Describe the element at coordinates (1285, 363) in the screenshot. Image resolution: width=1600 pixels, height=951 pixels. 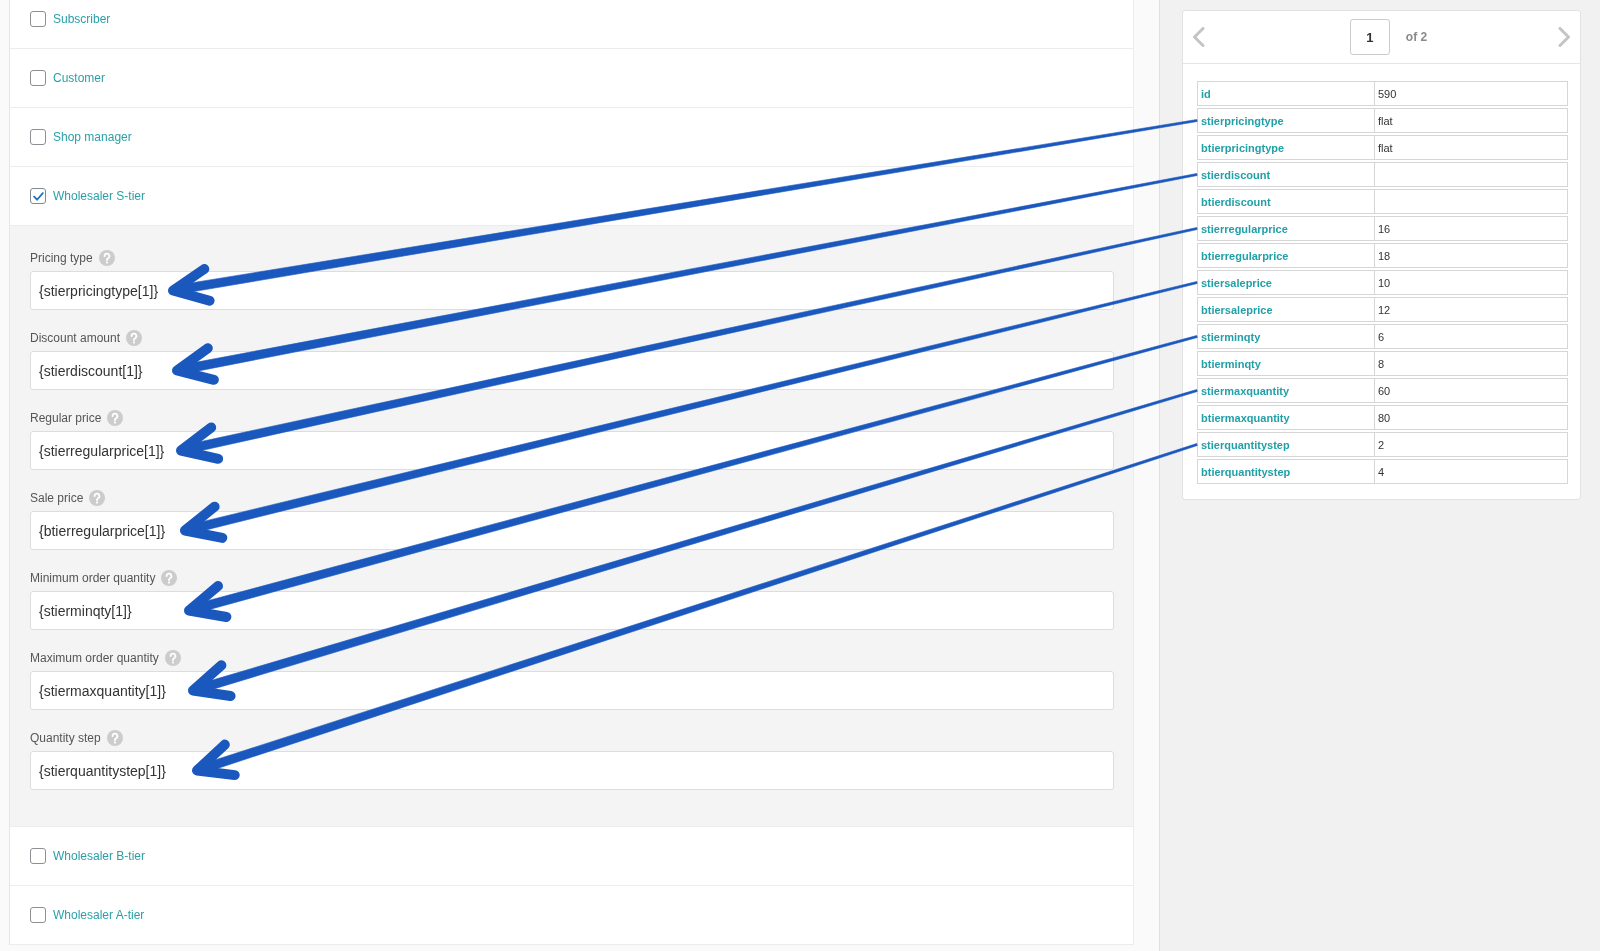
I see `table-cell: btierminqty` at that location.